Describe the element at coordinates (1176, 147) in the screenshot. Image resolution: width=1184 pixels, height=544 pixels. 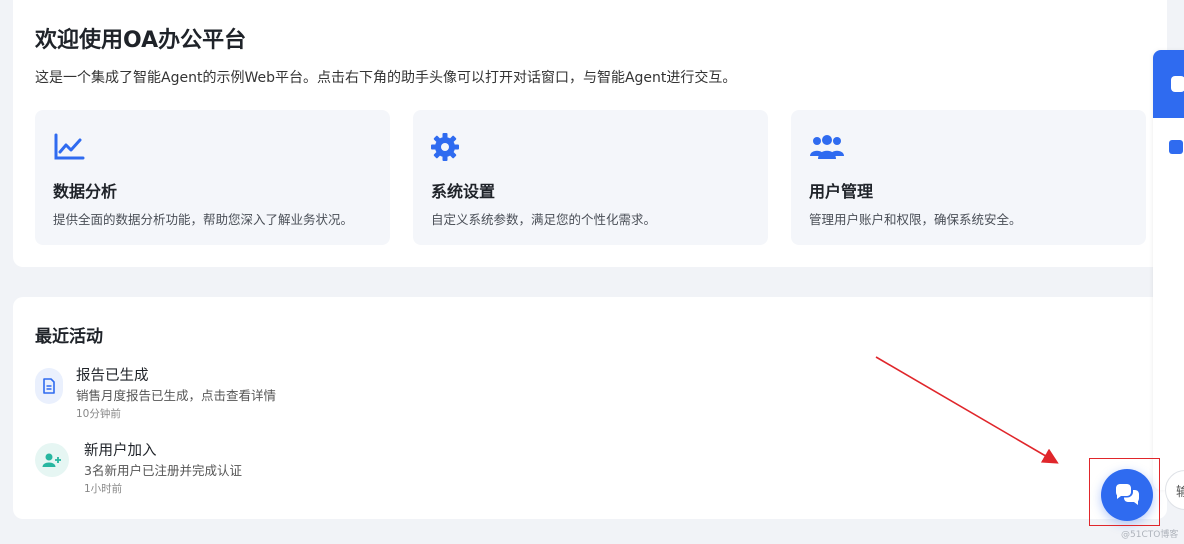
I see `agent-icon` at that location.